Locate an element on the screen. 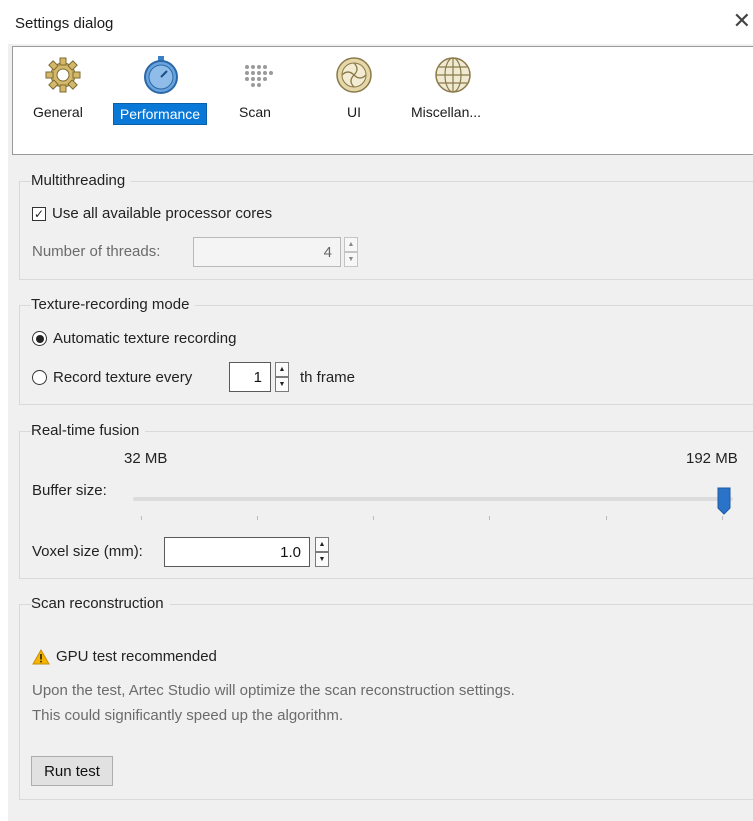 The width and height of the screenshot is (753, 821). threads-stepper: ▲ ▼ is located at coordinates (351, 252).